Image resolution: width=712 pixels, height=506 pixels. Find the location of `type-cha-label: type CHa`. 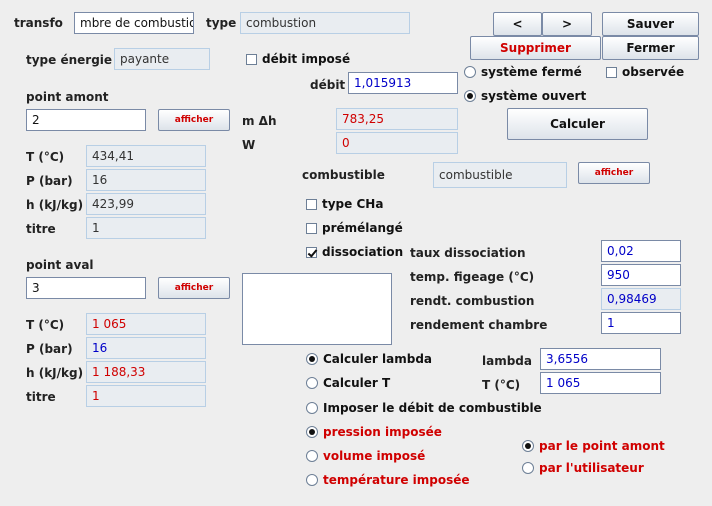

type-cha-label: type CHa is located at coordinates (353, 204).